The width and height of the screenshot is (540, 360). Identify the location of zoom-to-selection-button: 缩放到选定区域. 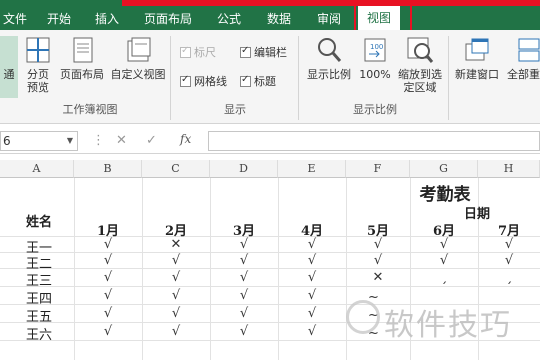
(420, 65).